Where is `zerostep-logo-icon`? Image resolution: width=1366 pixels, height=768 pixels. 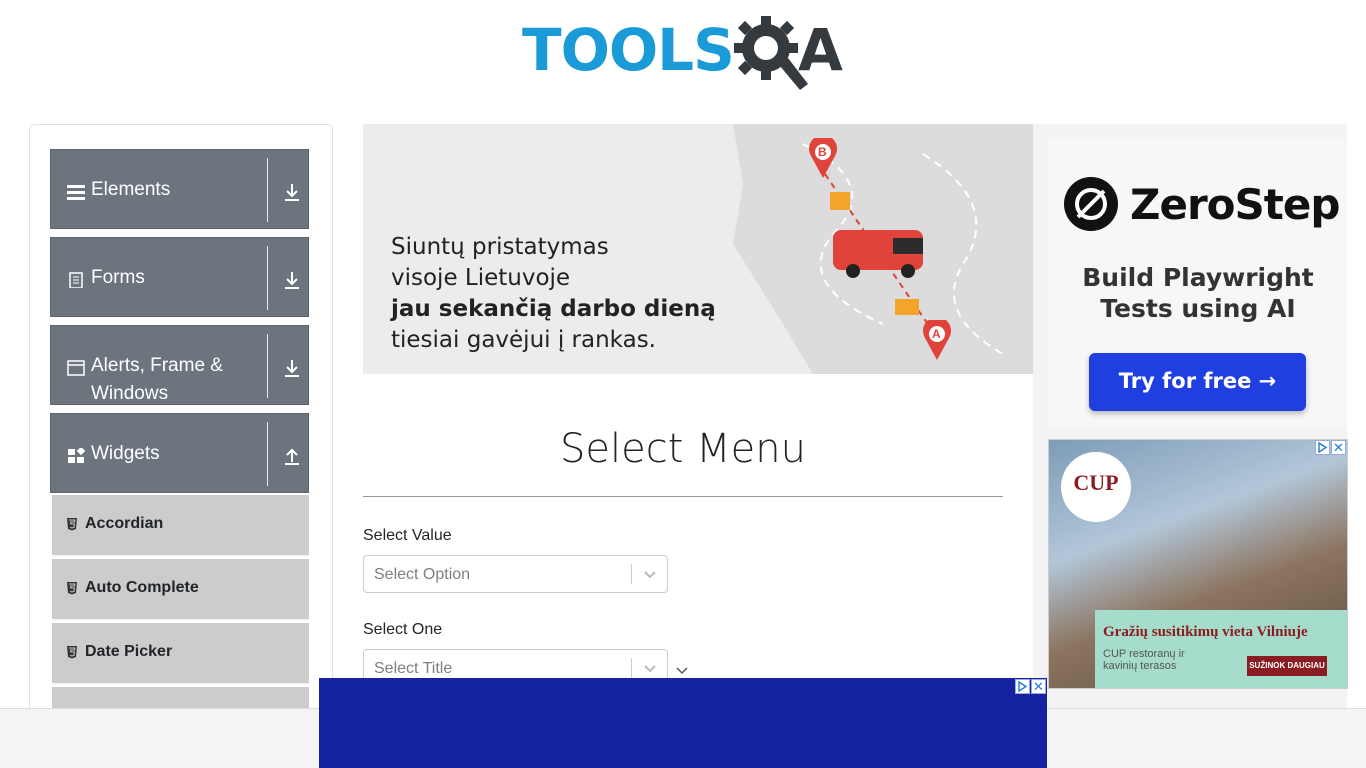
zerostep-logo-icon is located at coordinates (1091, 204).